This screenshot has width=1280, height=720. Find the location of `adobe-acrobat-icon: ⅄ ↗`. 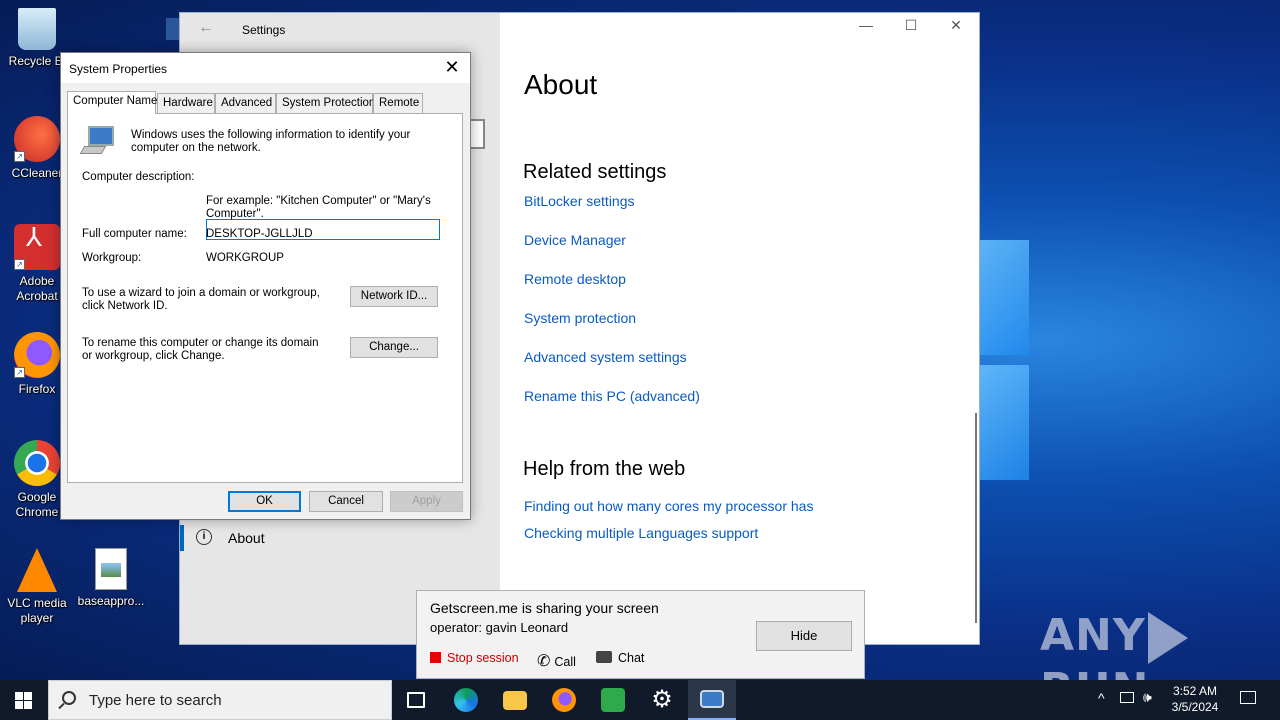

adobe-acrobat-icon: ⅄ ↗ is located at coordinates (37, 247).